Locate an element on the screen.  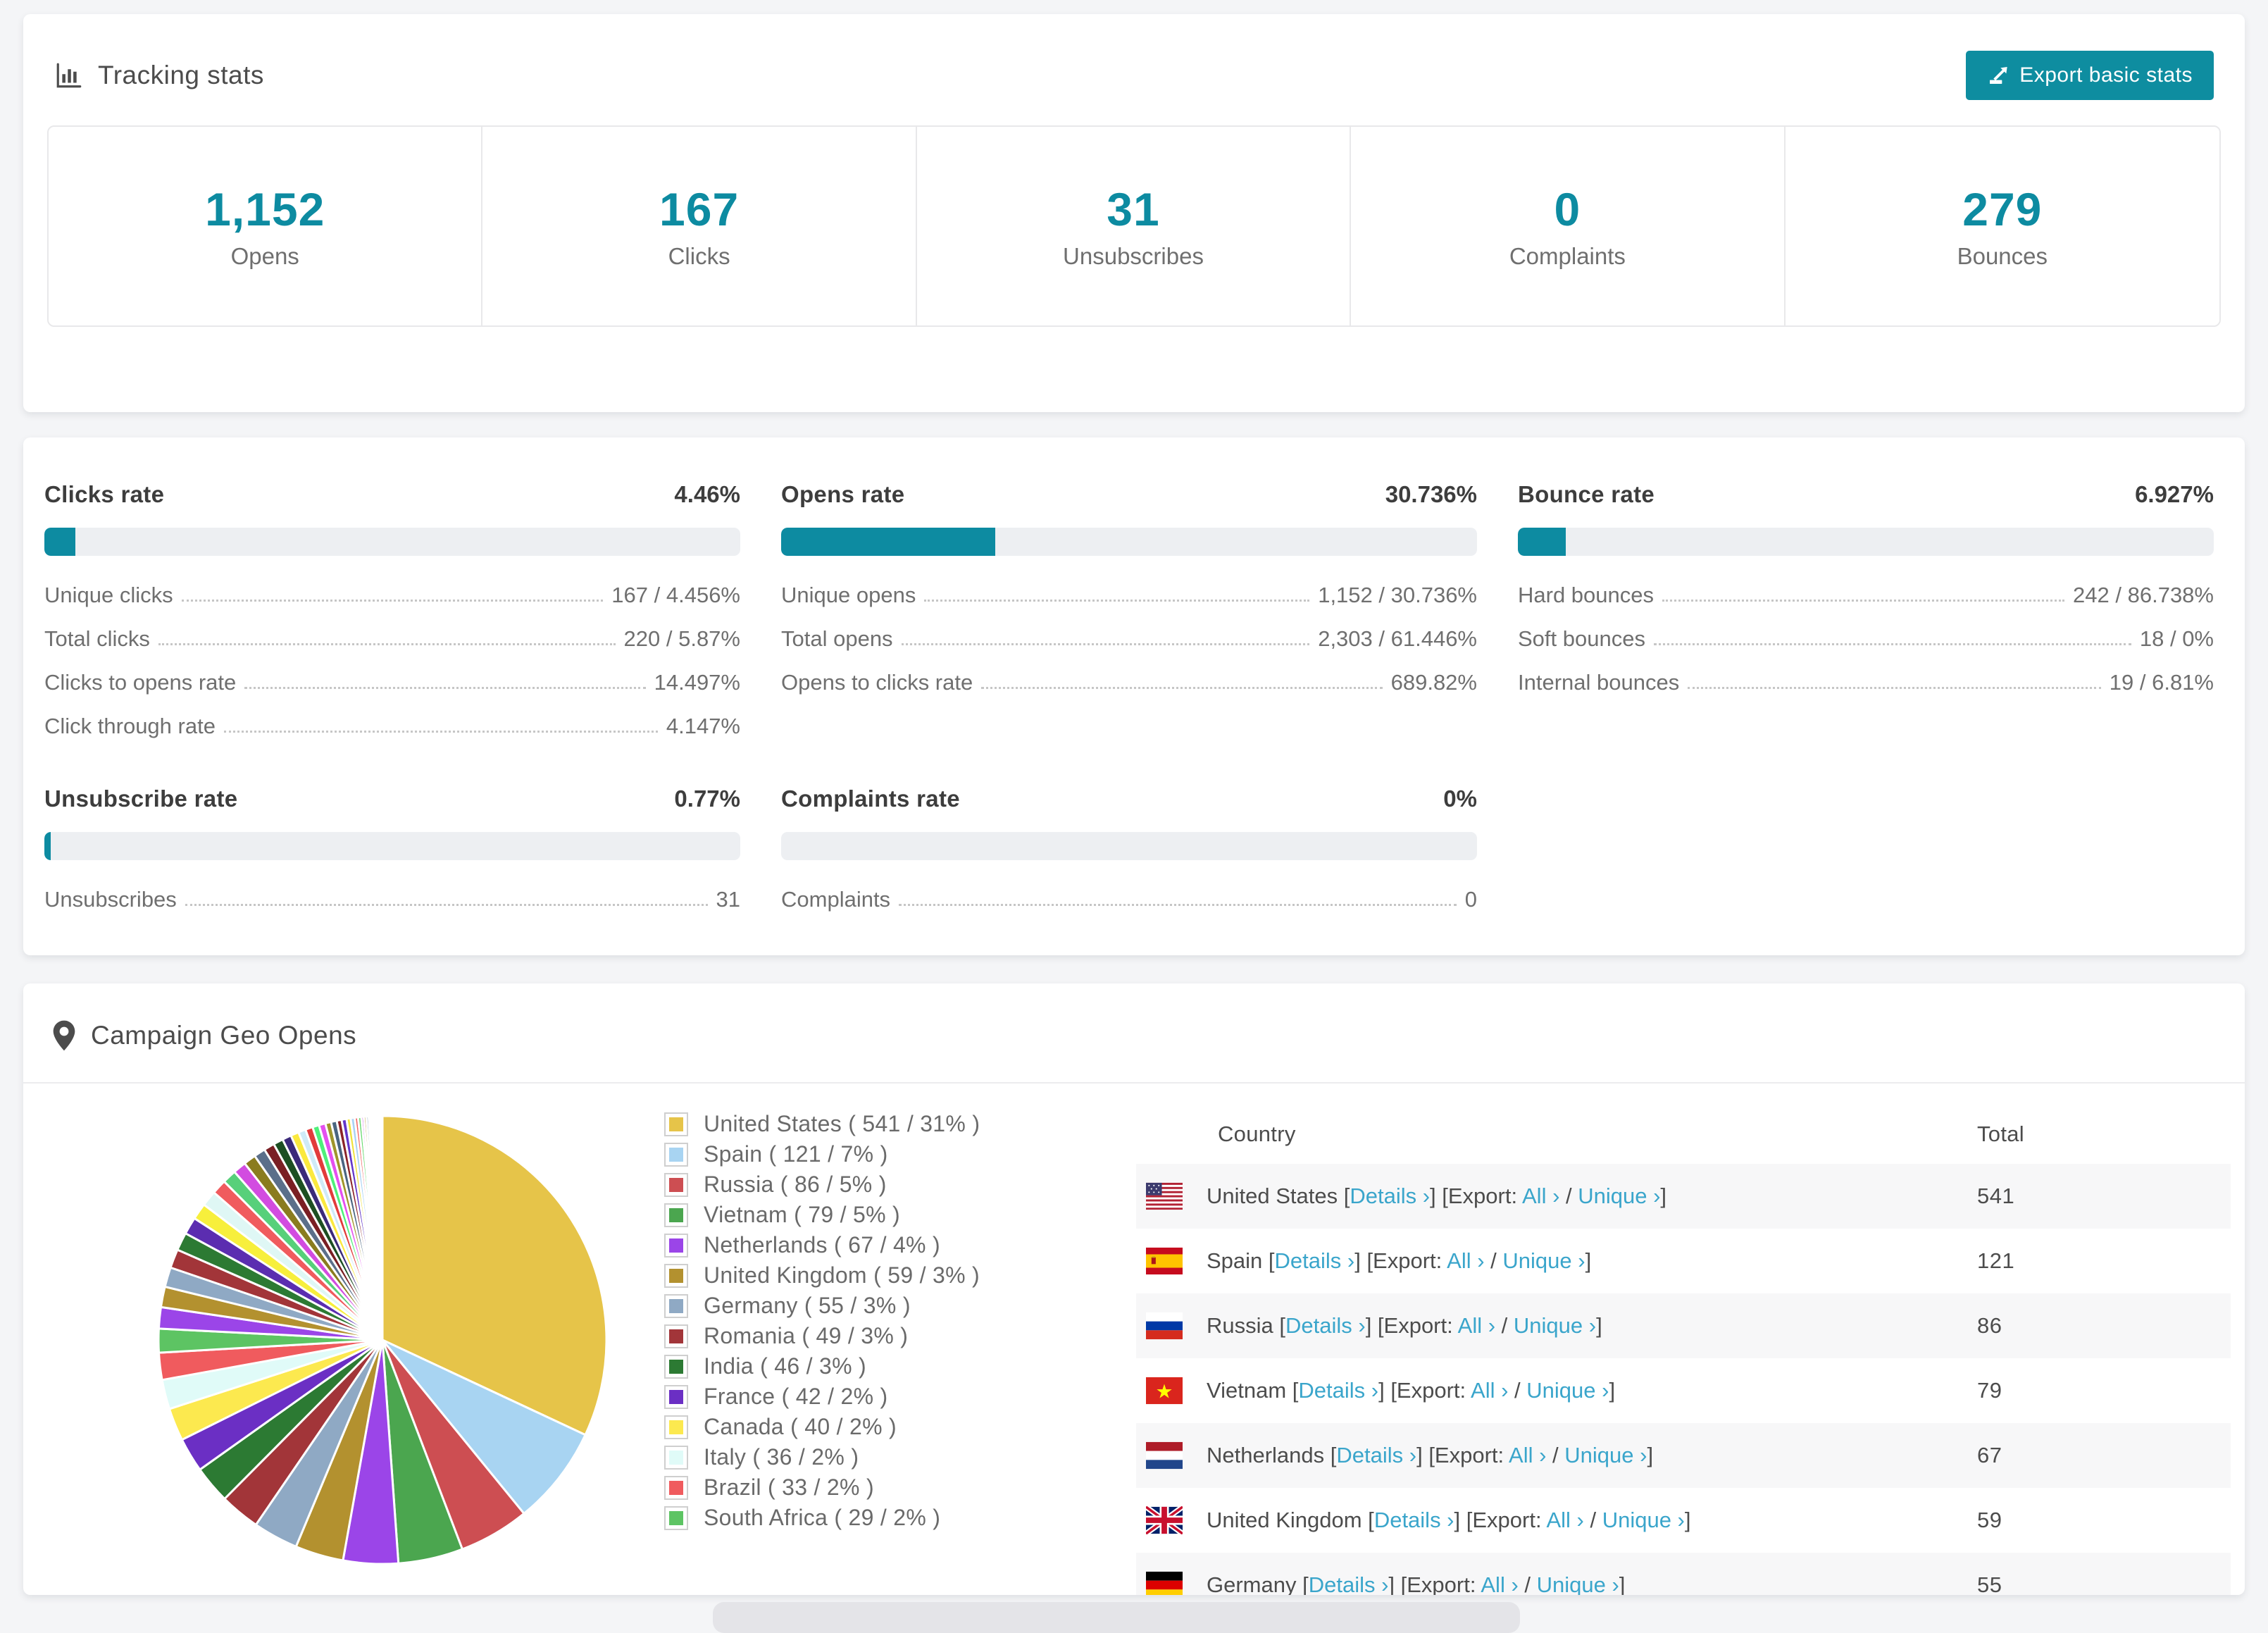
page-title: Tracking stats is located at coordinates (181, 75).